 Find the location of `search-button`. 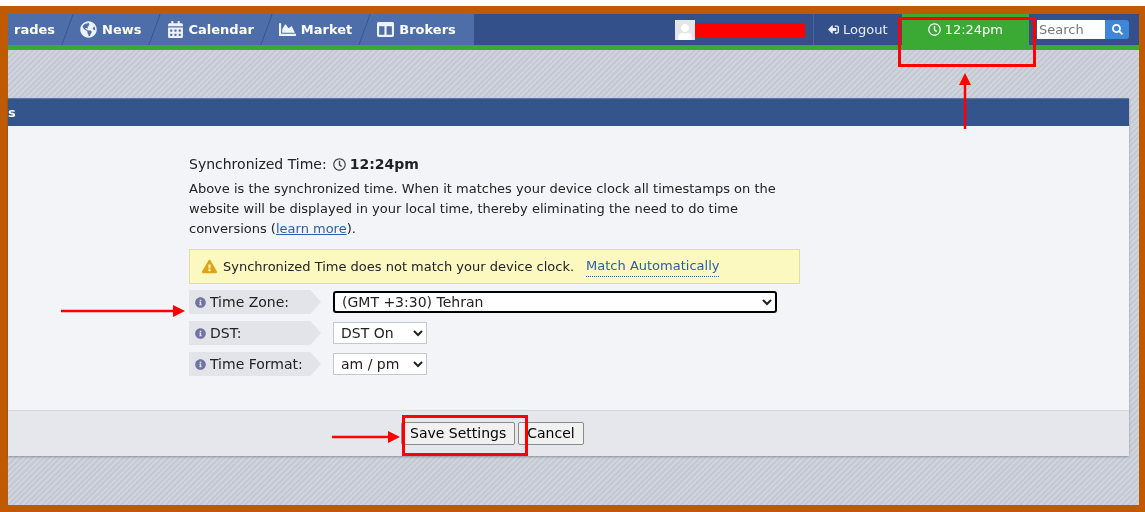

search-button is located at coordinates (1117, 29).